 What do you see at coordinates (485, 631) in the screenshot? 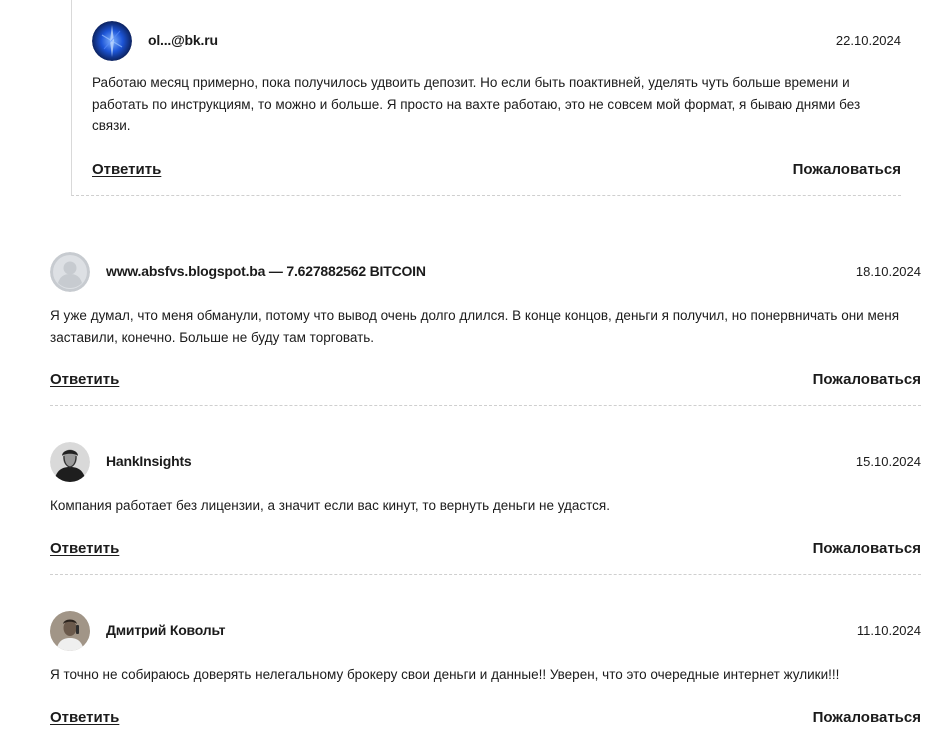
I see `comment-header: Дмитрий Ковольт 11.10.2024` at bounding box center [485, 631].